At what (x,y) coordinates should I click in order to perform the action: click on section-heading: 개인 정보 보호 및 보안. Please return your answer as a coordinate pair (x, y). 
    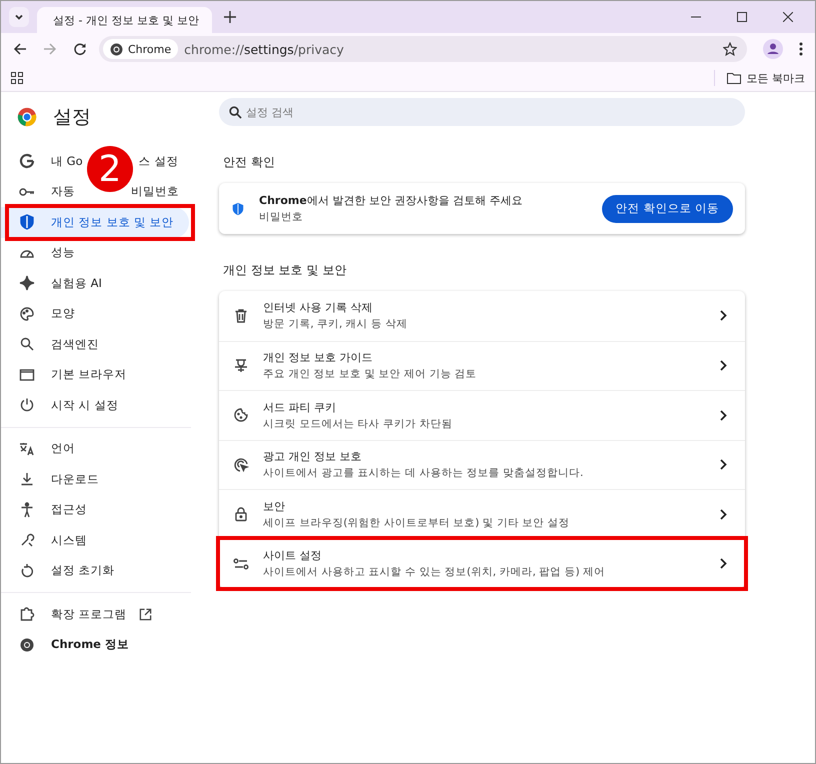
    Looking at the image, I should click on (285, 270).